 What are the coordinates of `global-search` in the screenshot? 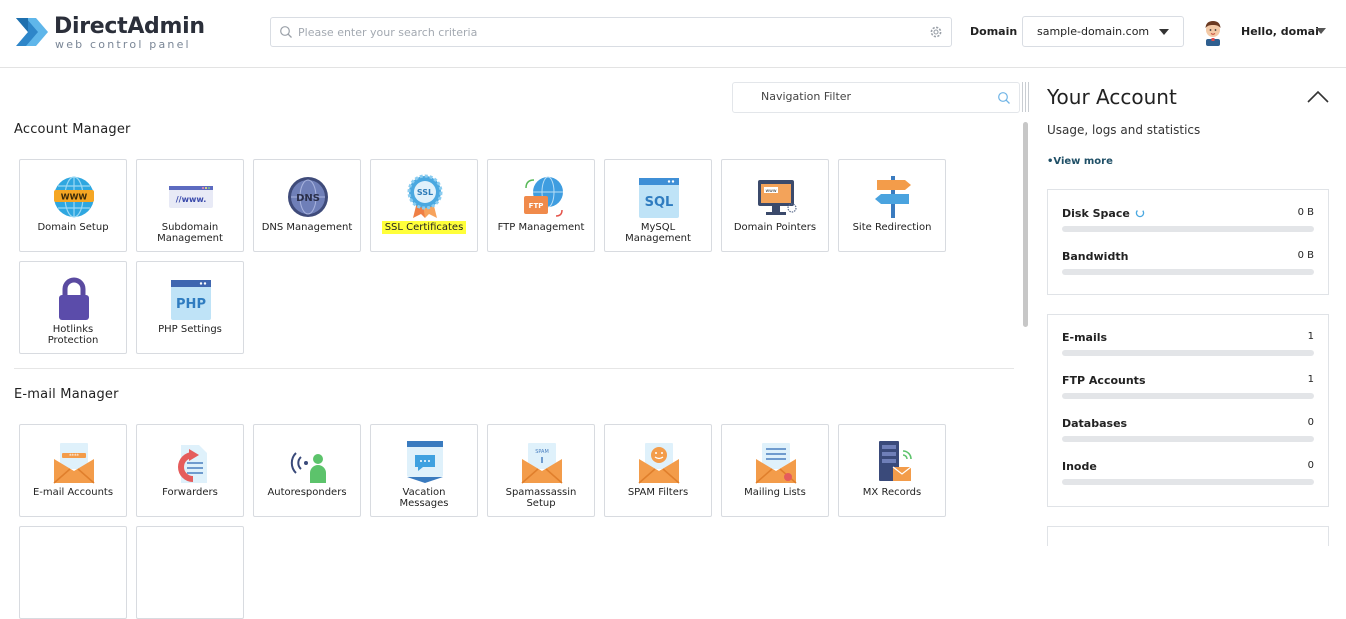 It's located at (611, 32).